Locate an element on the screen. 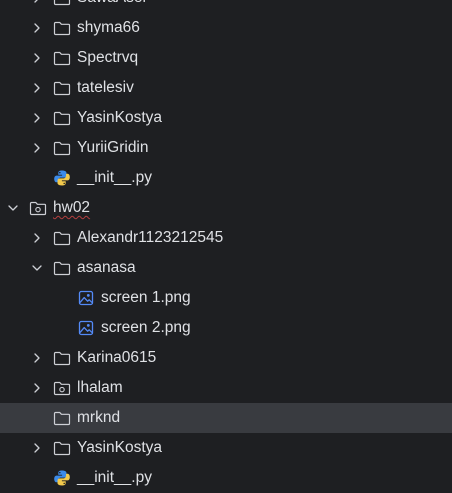  tree-item-label: screen 1.png is located at coordinates (146, 297).